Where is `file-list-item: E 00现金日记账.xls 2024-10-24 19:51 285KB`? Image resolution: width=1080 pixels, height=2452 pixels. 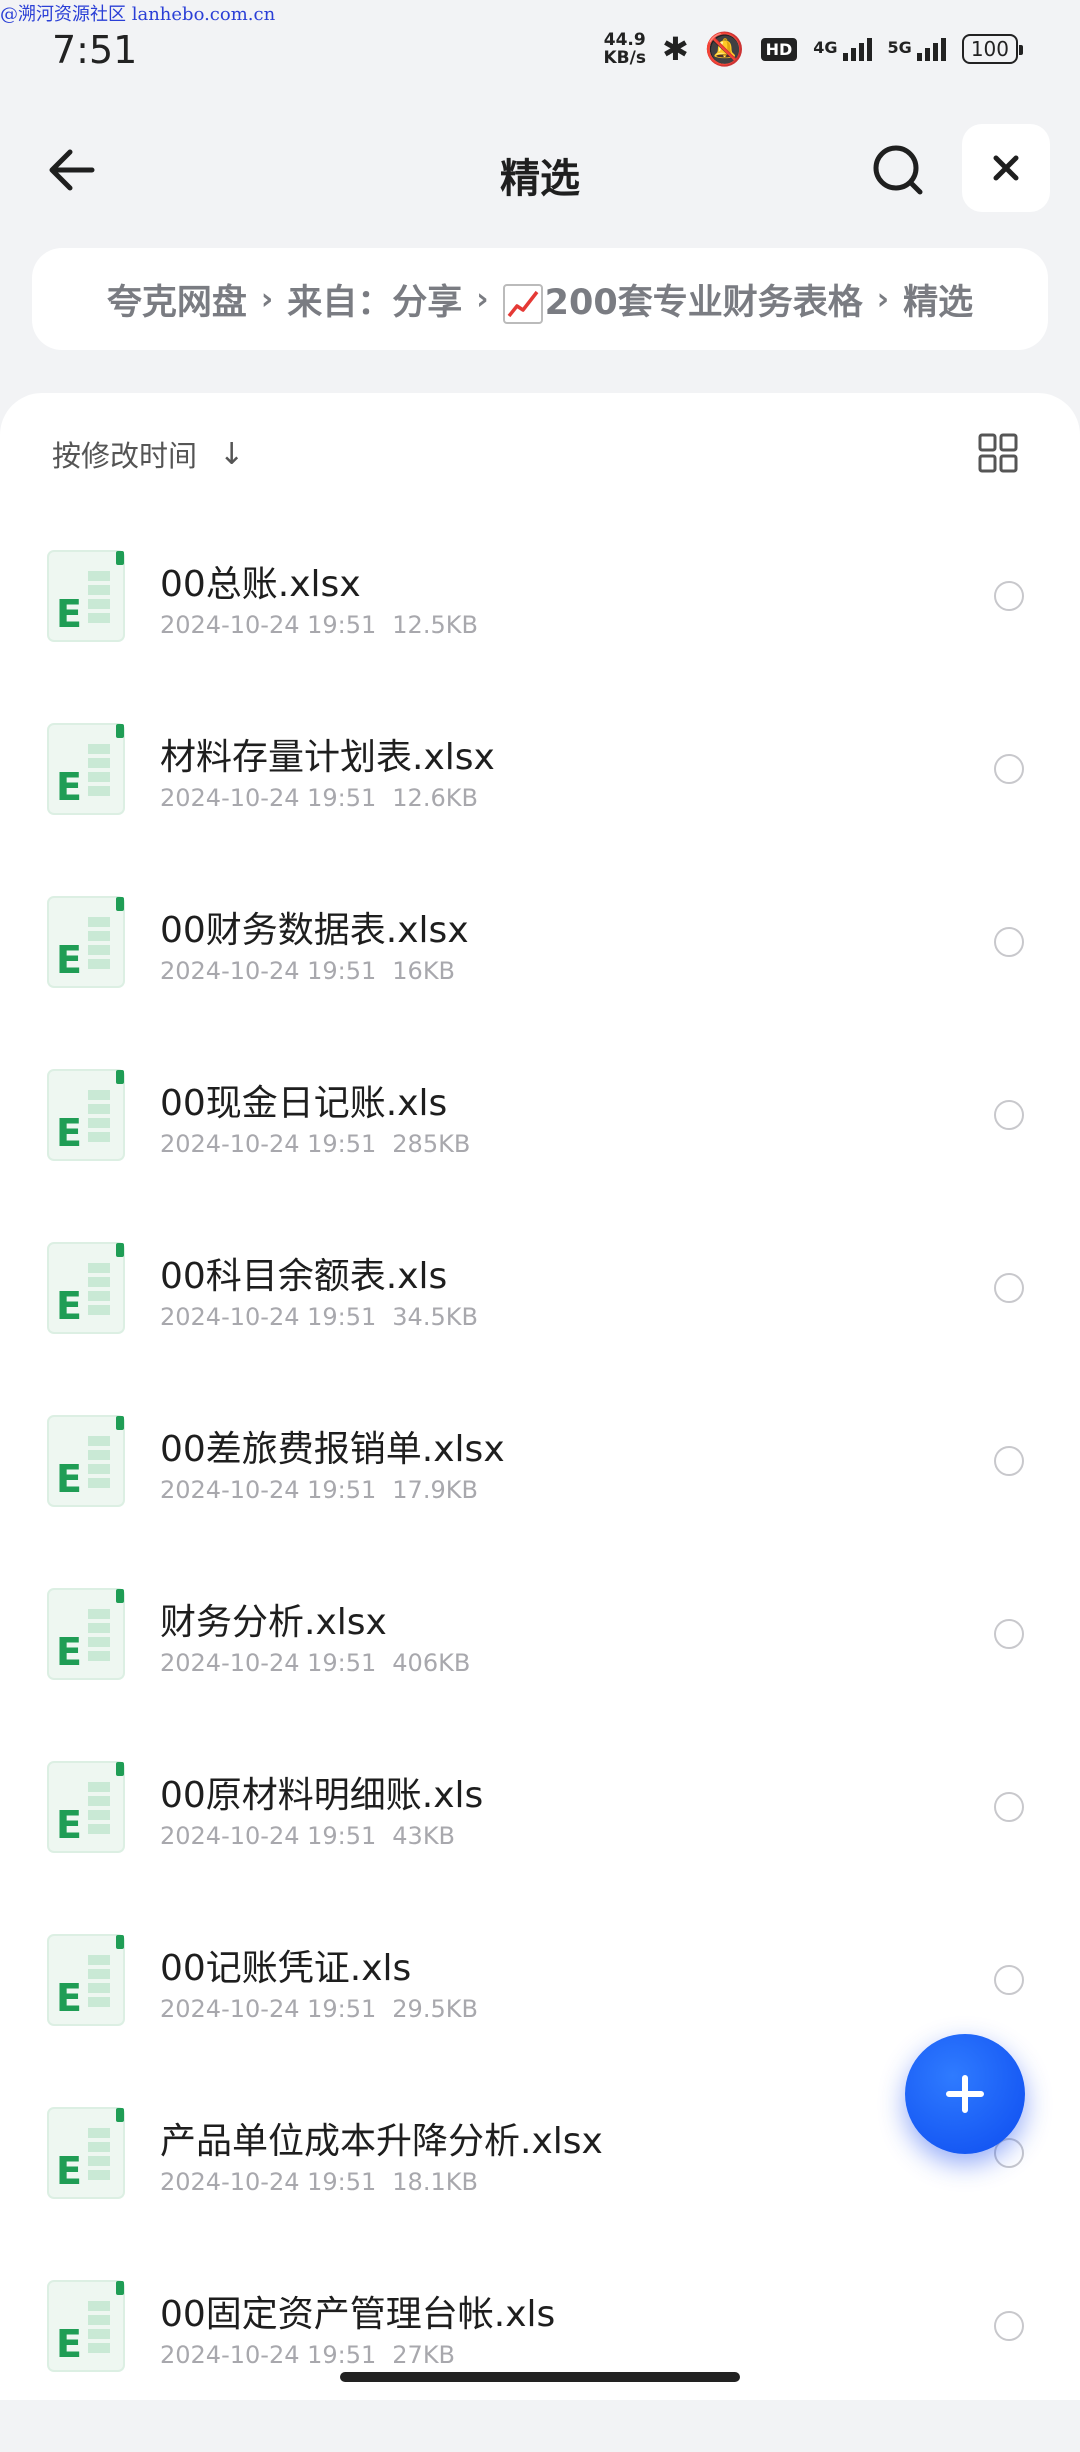 file-list-item: E 00现金日记账.xls 2024-10-24 19:51 285KB is located at coordinates (540, 1154).